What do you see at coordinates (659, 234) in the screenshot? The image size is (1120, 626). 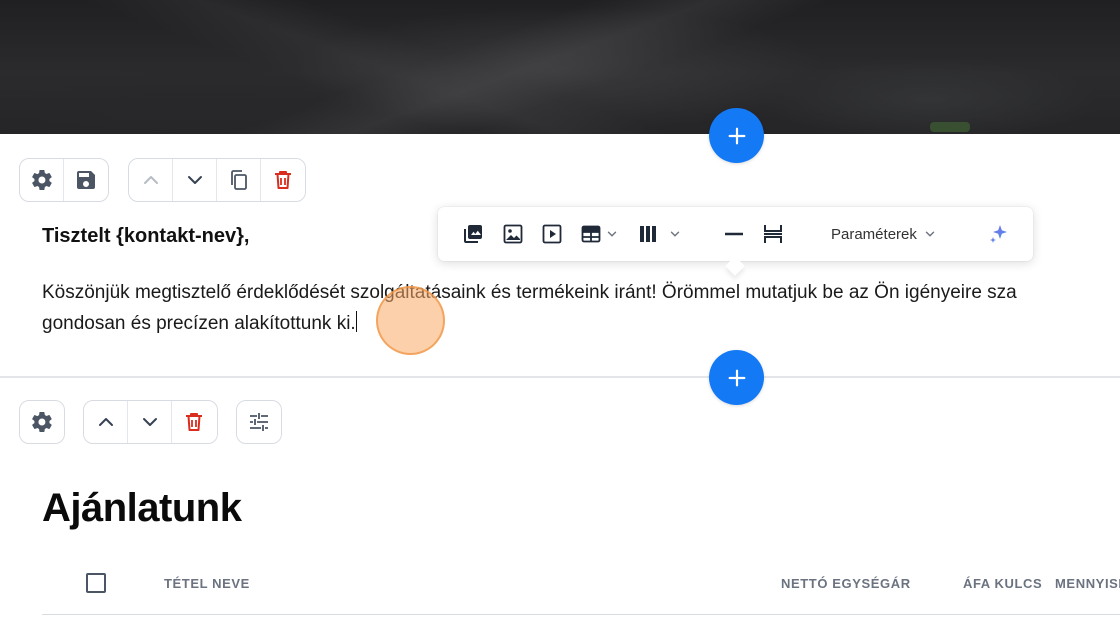 I see `insert-columns-button` at bounding box center [659, 234].